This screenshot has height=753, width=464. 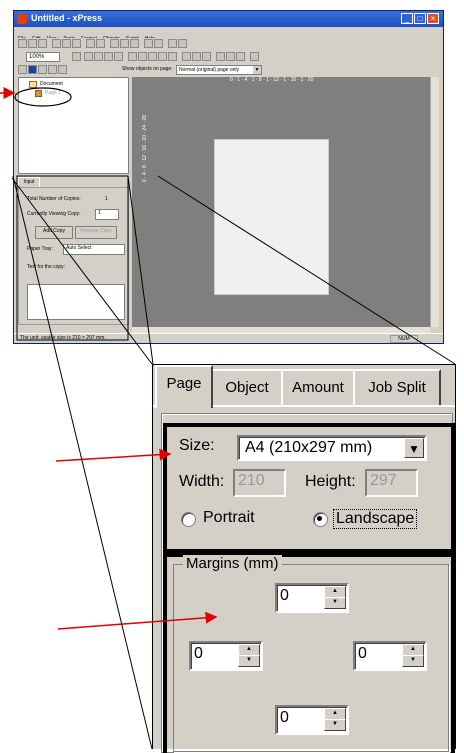 I want to click on margin-top-value: 0, so click(x=284, y=595).